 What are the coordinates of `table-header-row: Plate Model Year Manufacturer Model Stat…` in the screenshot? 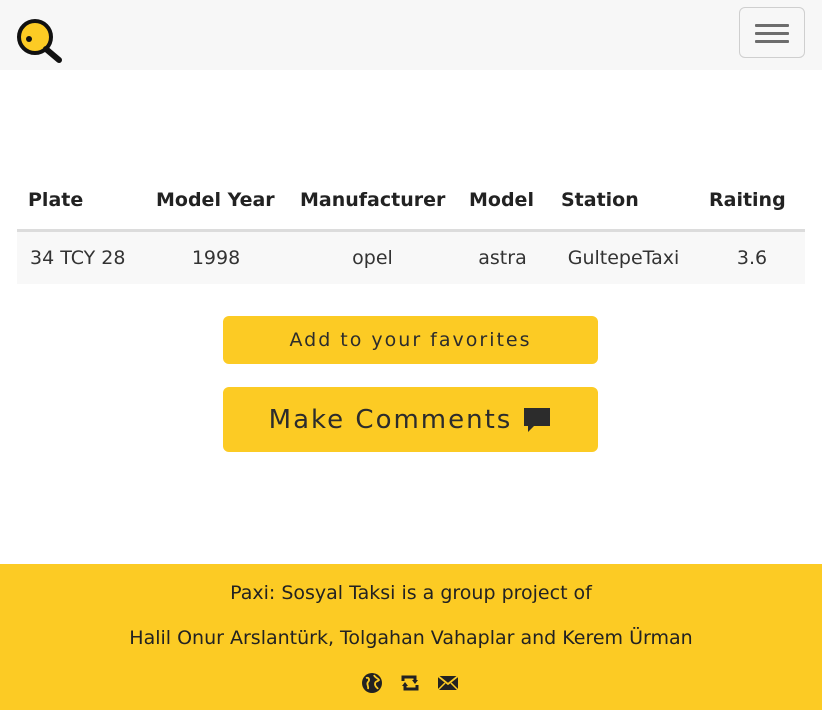 It's located at (411, 202).